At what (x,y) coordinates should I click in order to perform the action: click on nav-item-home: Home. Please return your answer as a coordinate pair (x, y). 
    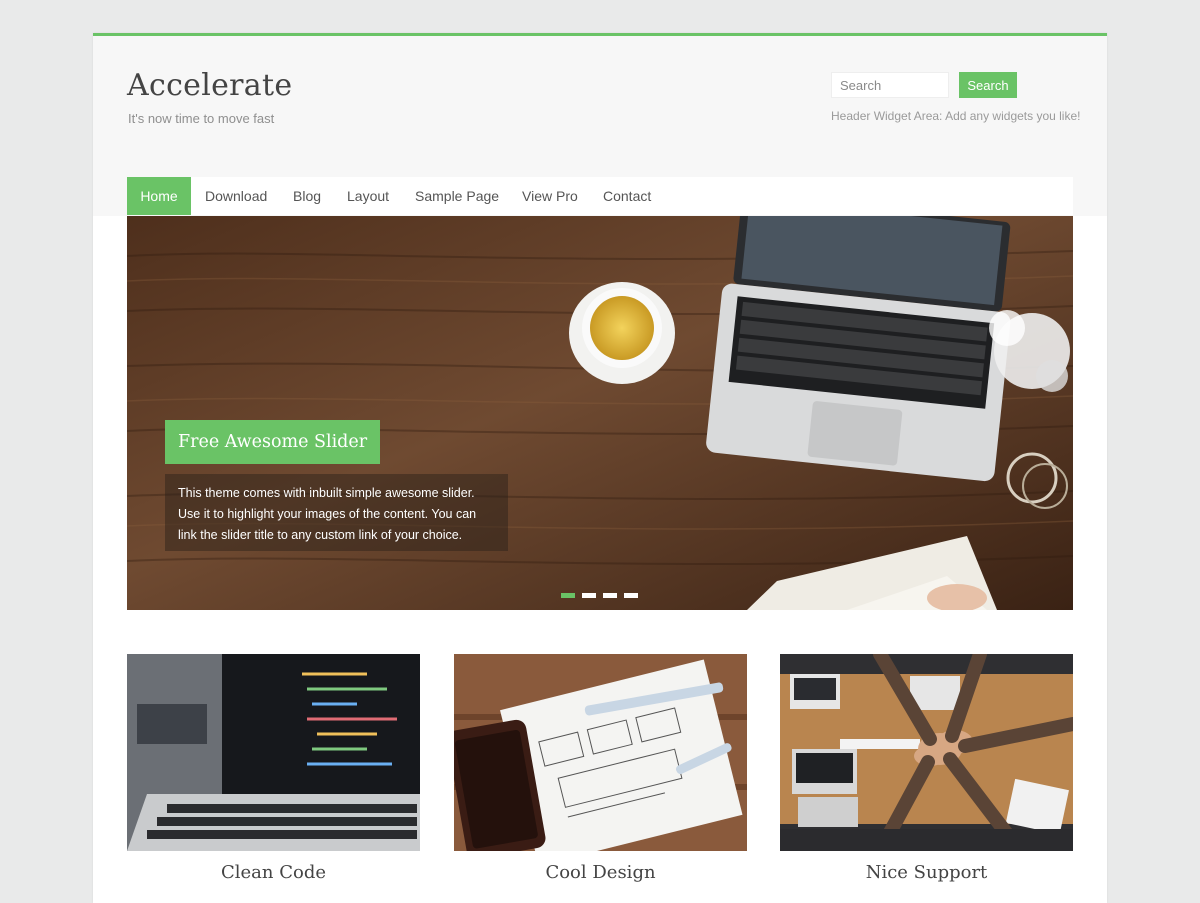
    Looking at the image, I should click on (159, 196).